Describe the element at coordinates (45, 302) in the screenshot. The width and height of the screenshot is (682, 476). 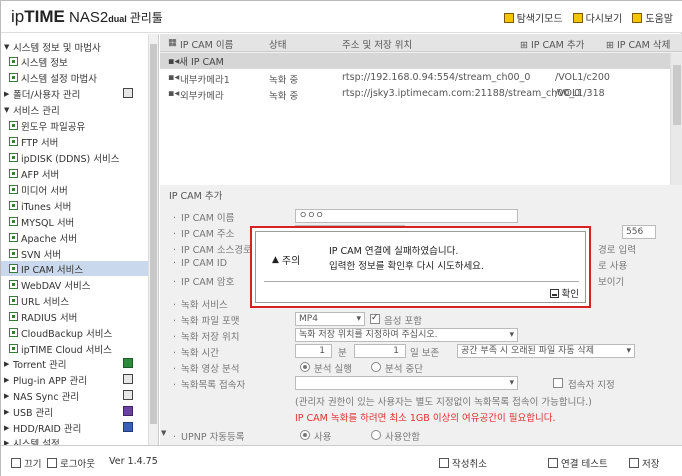
I see `sidebar-item-label: URL 서비스` at that location.